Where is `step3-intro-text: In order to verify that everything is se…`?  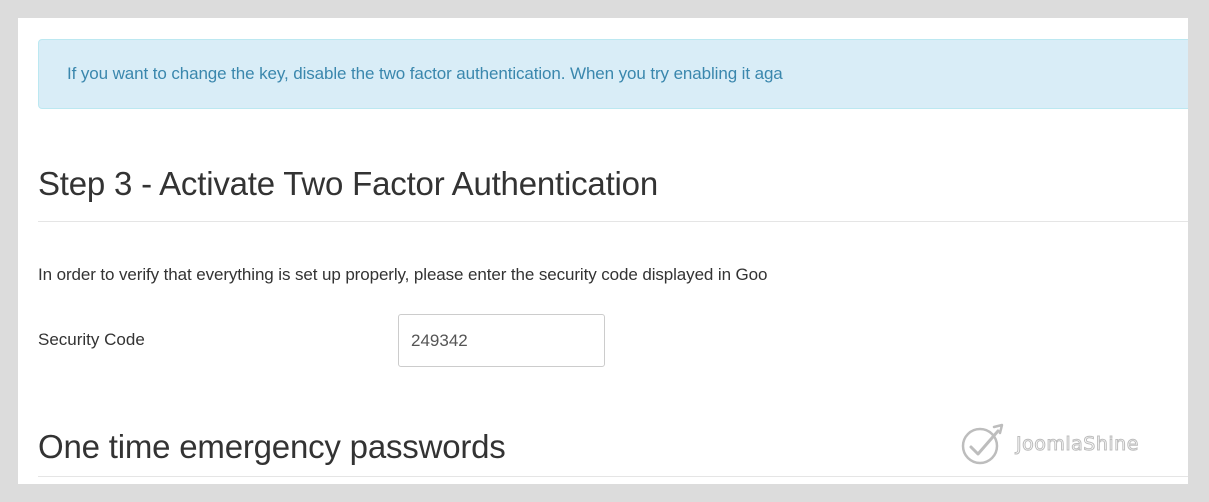 step3-intro-text: In order to verify that everything is se… is located at coordinates (403, 274).